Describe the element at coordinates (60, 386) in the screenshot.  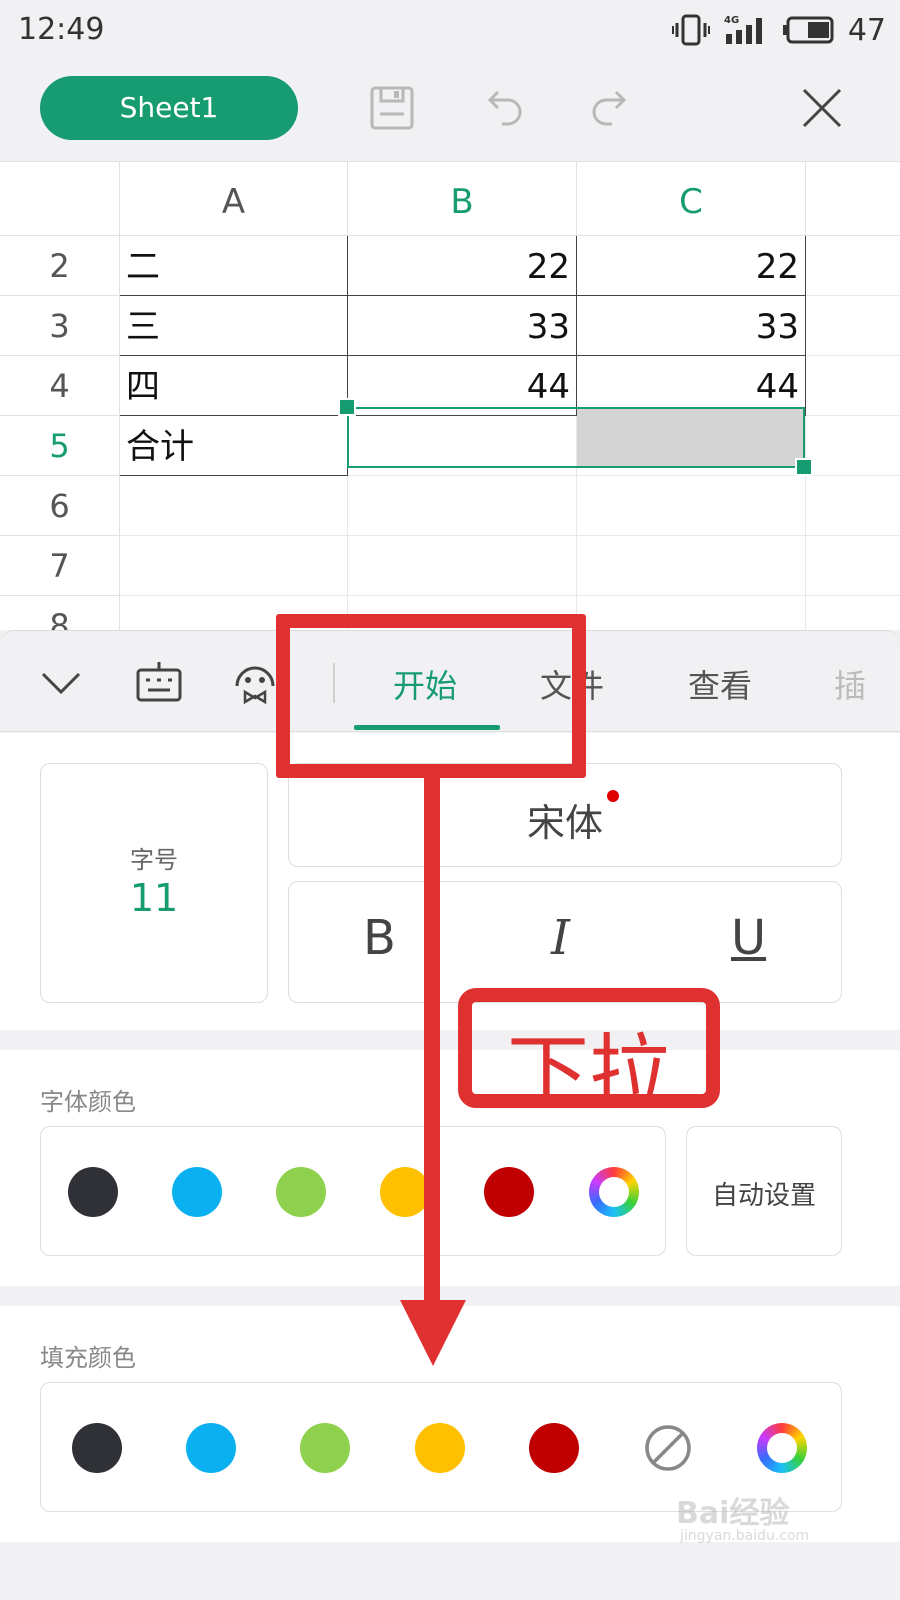
I see `row-header: 4` at that location.